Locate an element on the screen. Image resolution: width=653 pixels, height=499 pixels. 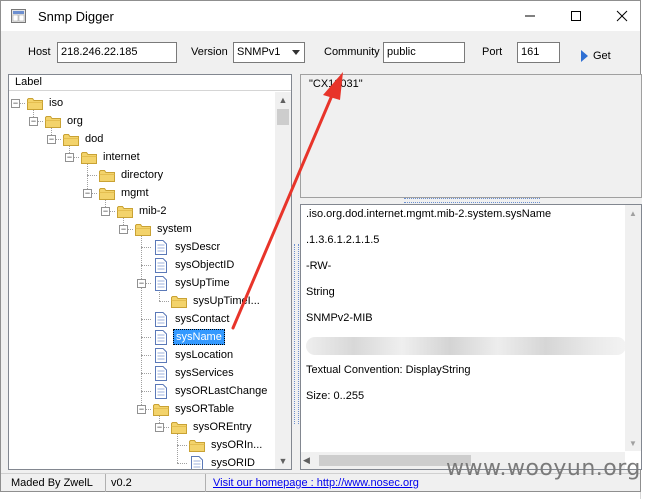
tree-node-sysname: sysName is located at coordinates (189, 337).